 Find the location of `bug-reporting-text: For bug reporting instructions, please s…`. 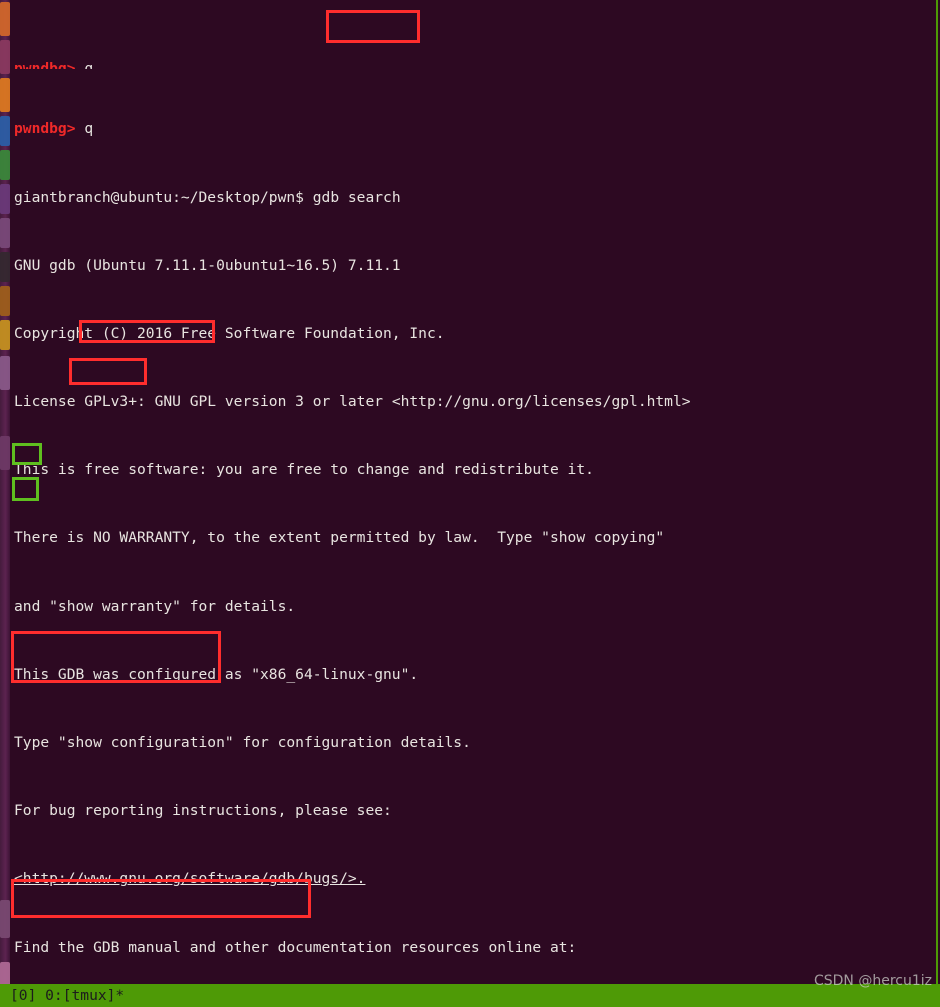

bug-reporting-text: For bug reporting instructions, please s… is located at coordinates (203, 811).